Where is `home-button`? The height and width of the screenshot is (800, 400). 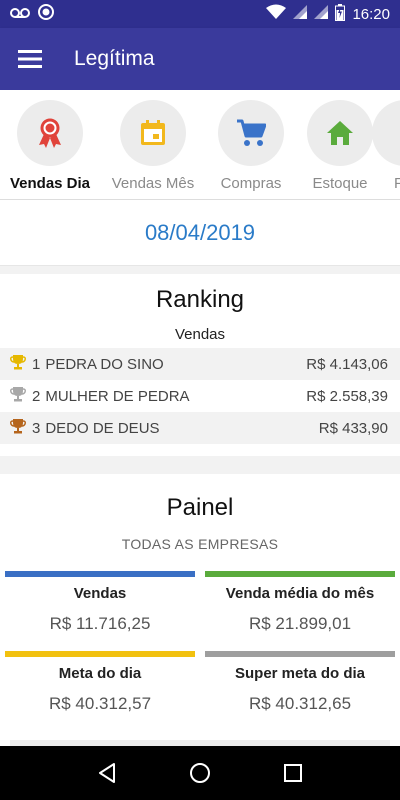 home-button is located at coordinates (200, 773).